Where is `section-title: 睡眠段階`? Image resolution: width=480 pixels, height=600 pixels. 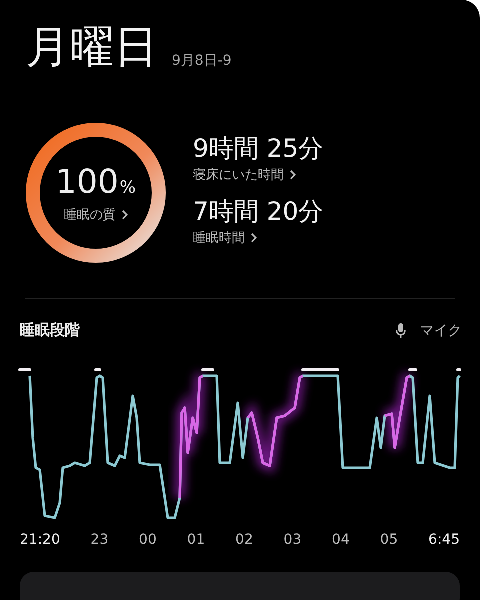
section-title: 睡眠段階 is located at coordinates (50, 330).